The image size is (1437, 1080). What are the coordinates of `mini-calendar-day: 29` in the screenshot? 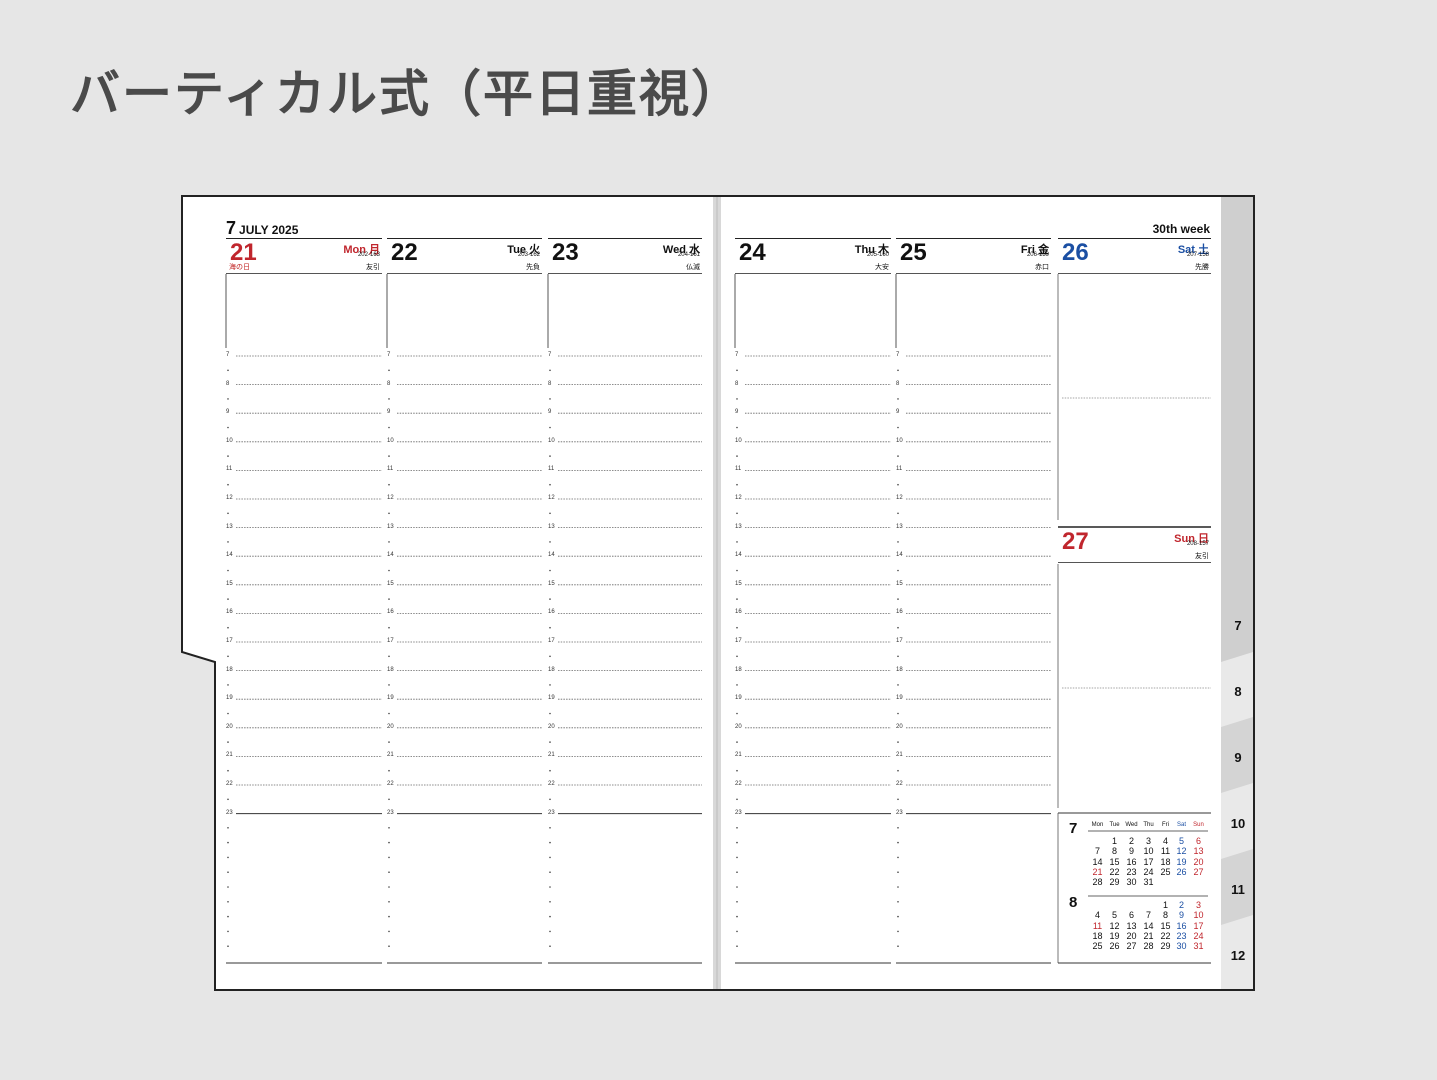 It's located at (1165, 946).